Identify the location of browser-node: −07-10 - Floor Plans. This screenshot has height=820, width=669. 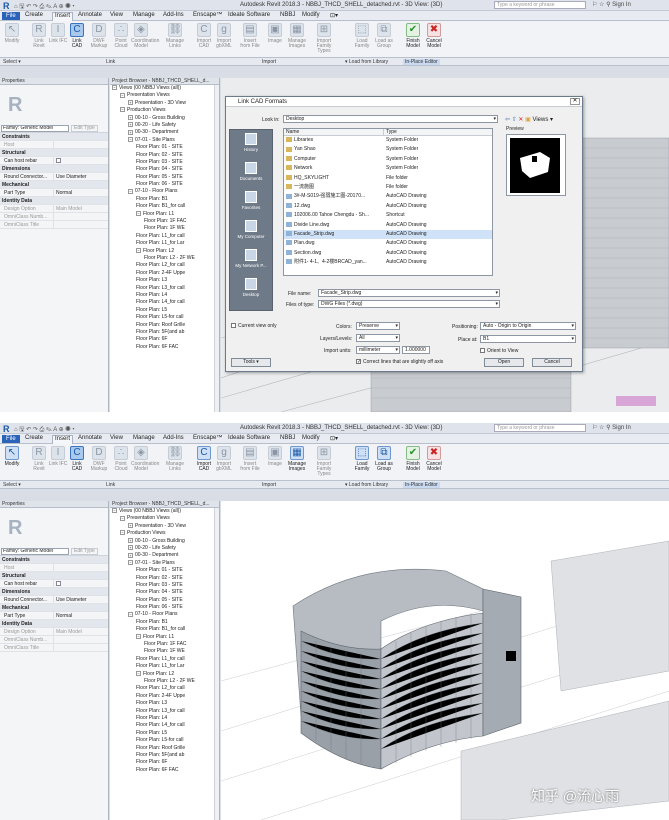
(164, 191).